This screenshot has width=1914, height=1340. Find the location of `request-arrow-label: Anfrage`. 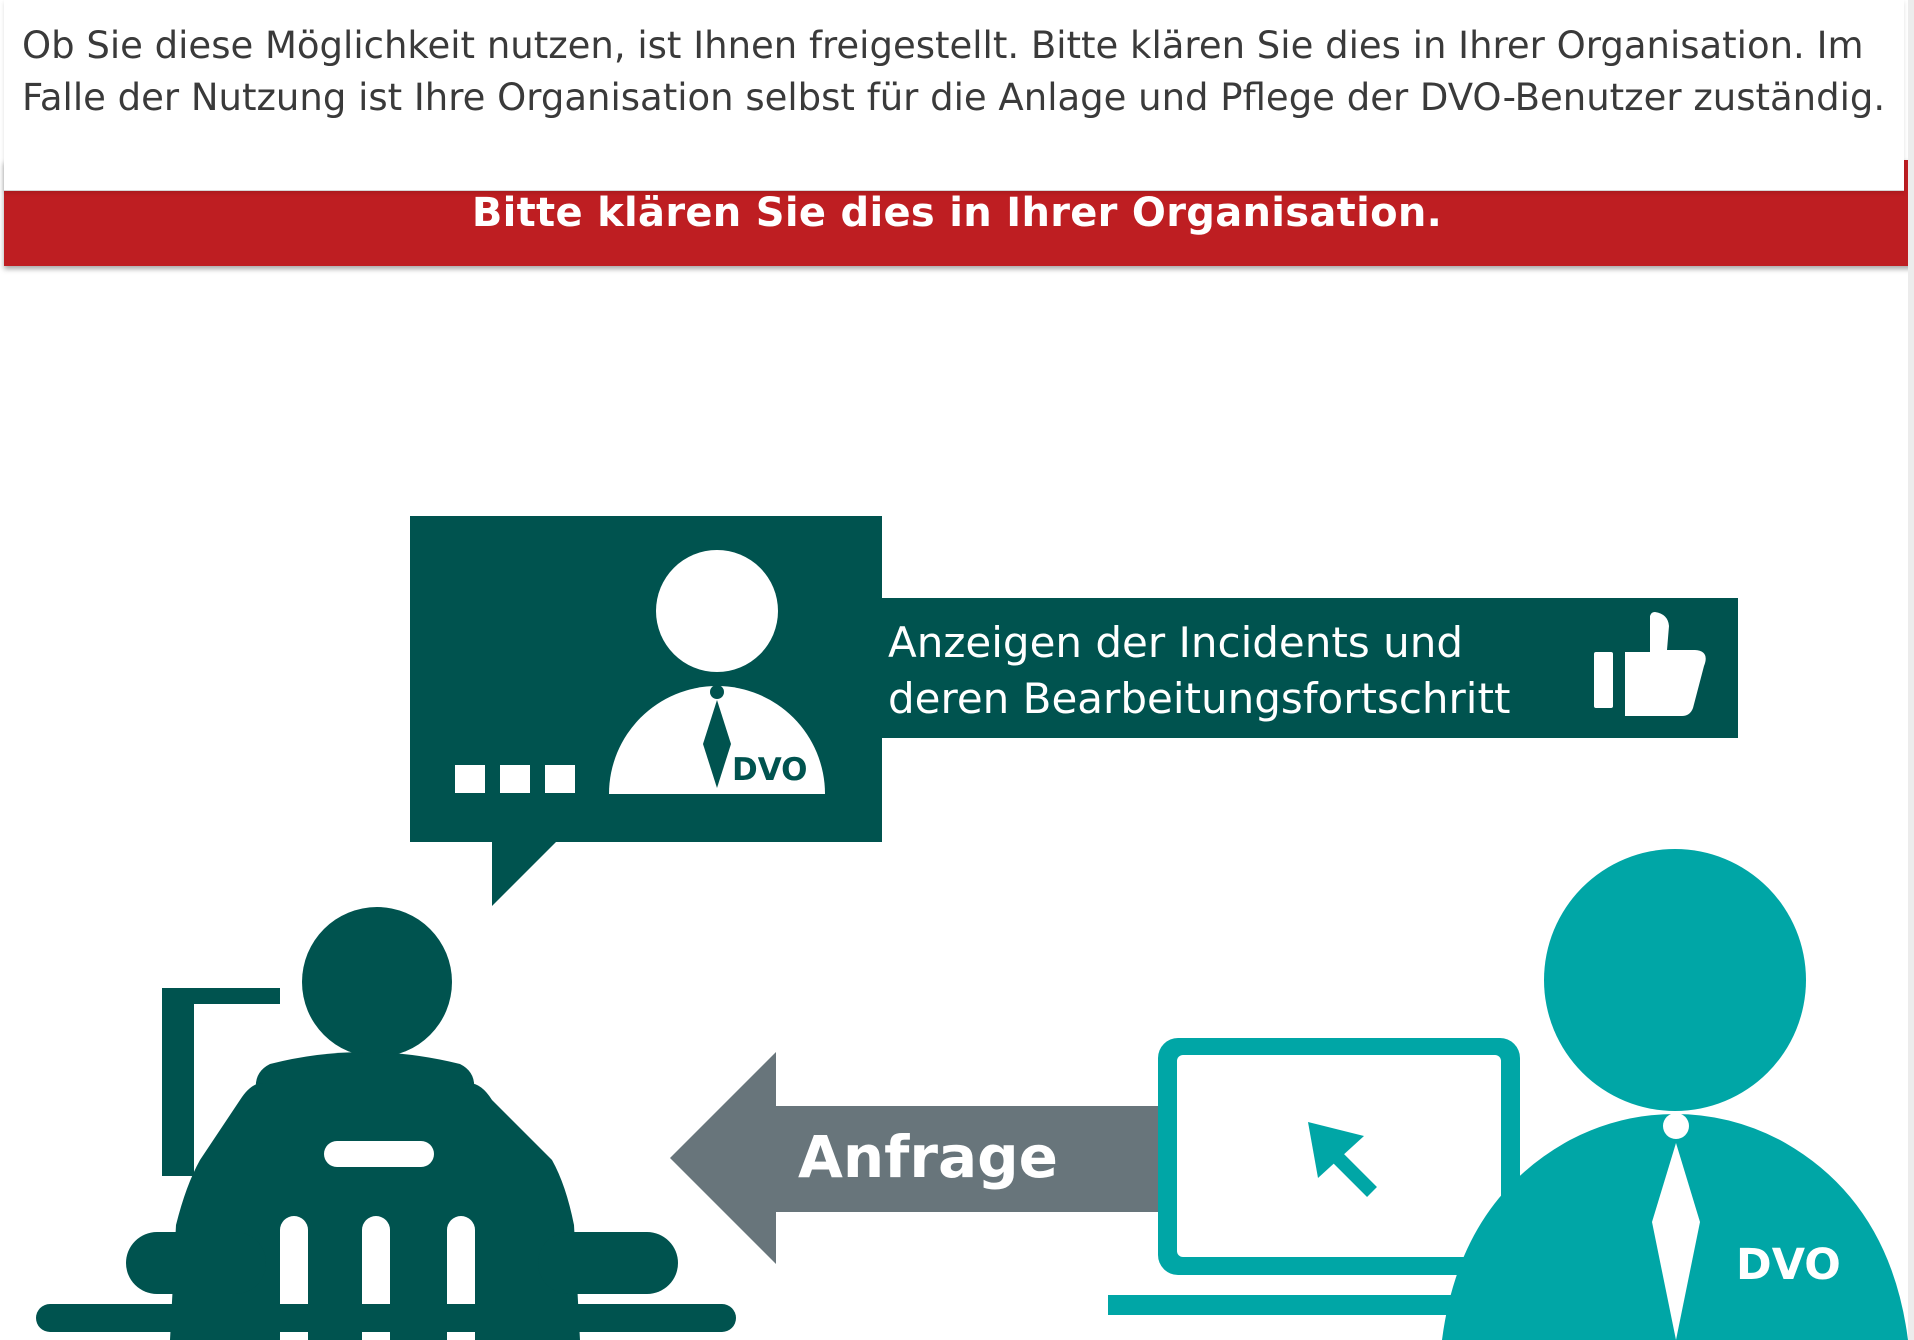

request-arrow-label: Anfrage is located at coordinates (928, 1157).